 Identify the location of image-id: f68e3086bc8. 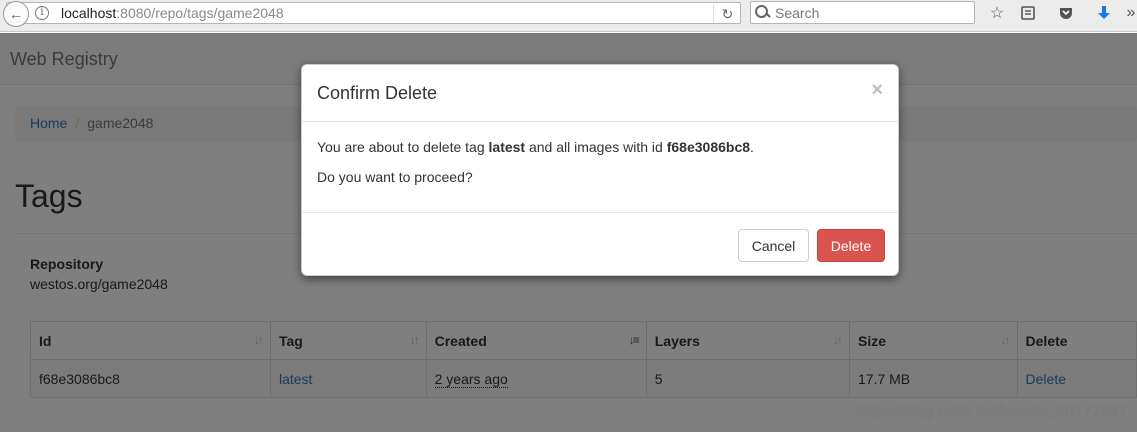
(708, 147).